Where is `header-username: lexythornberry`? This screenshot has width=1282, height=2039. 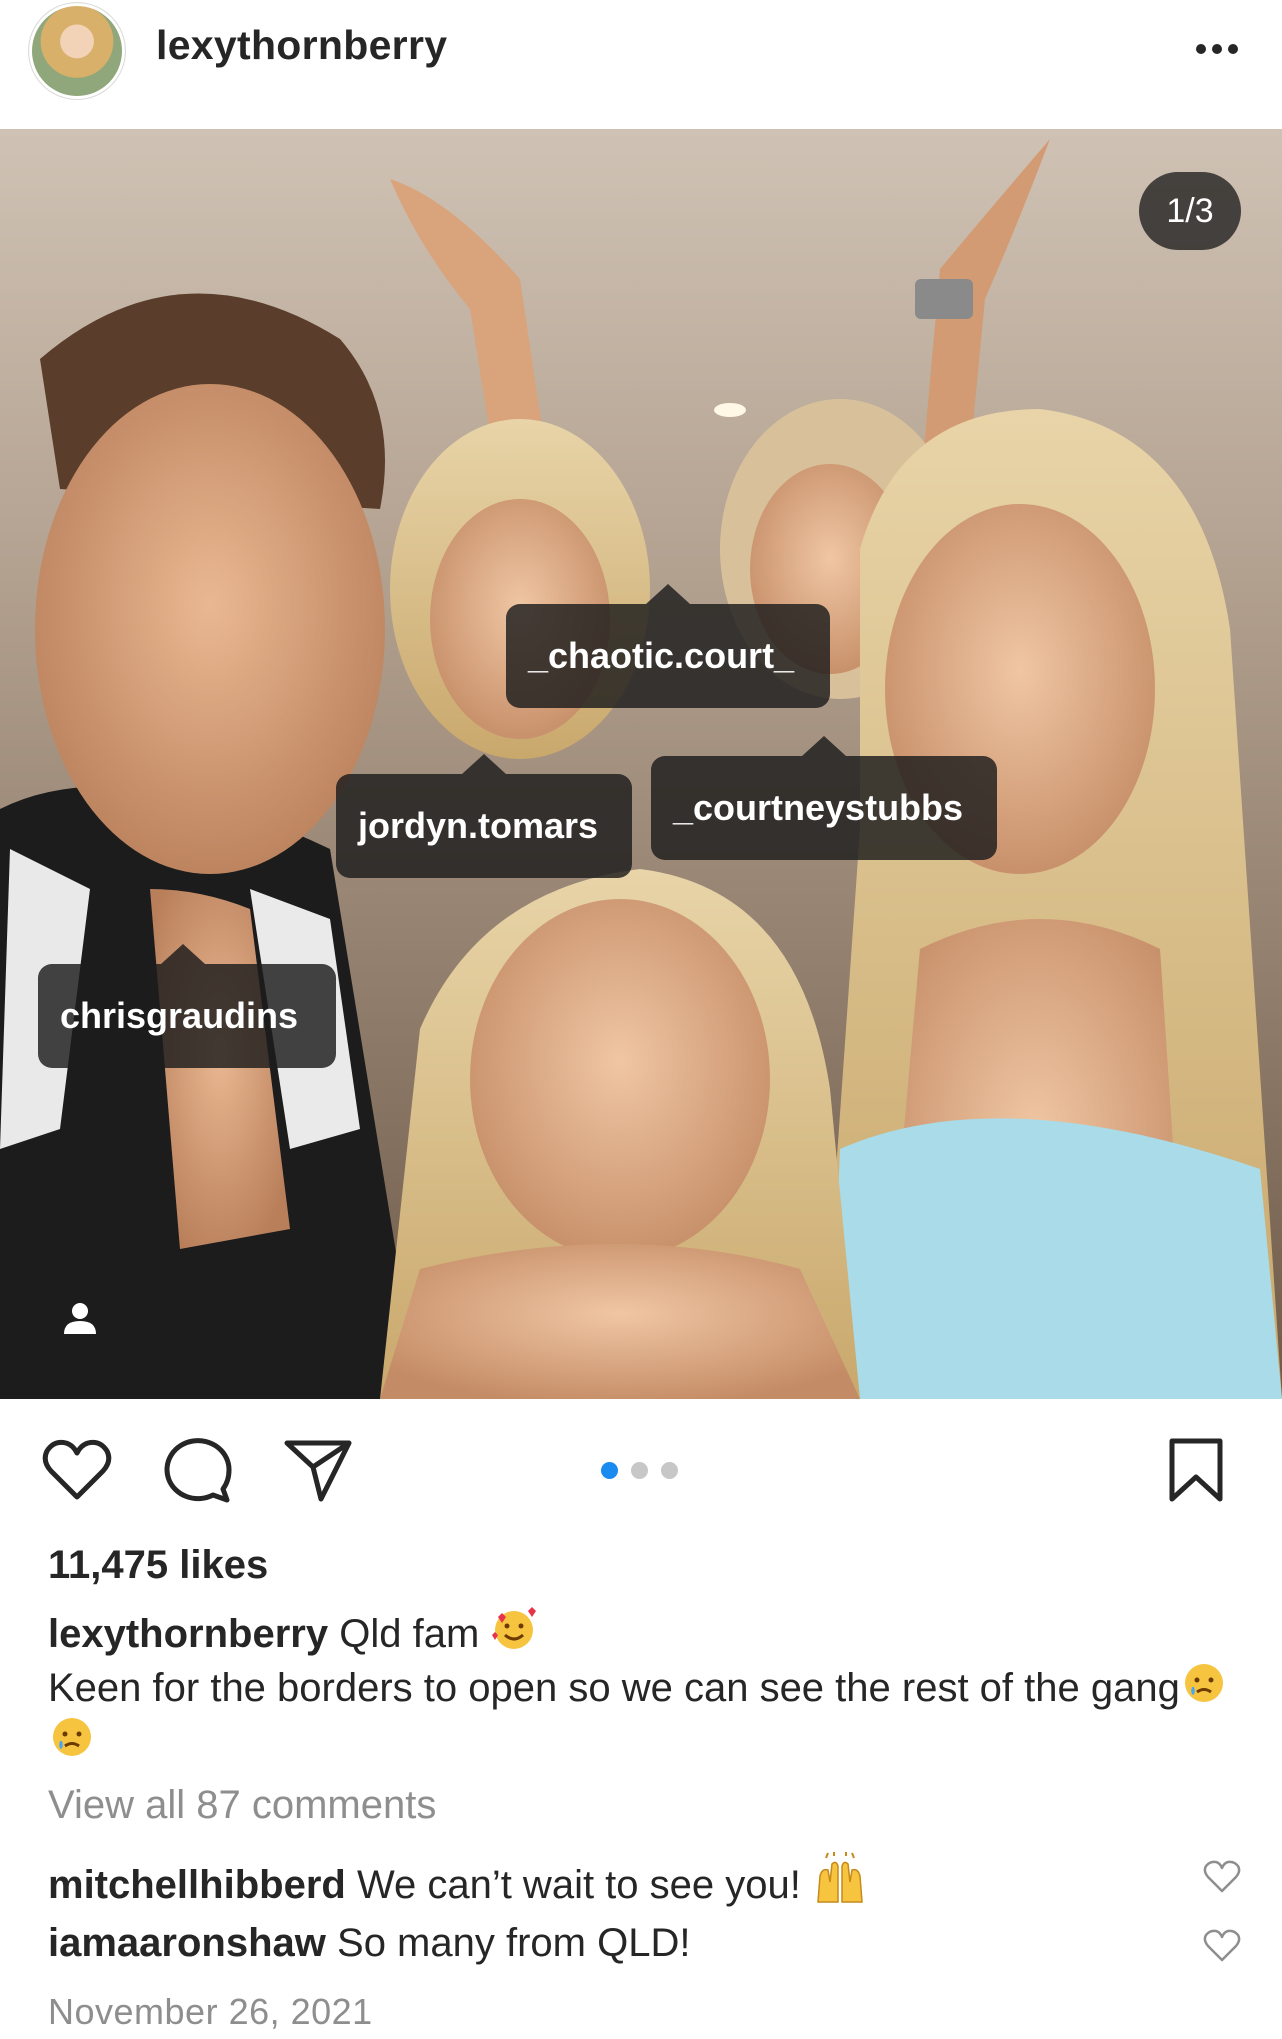
header-username: lexythornberry is located at coordinates (301, 45).